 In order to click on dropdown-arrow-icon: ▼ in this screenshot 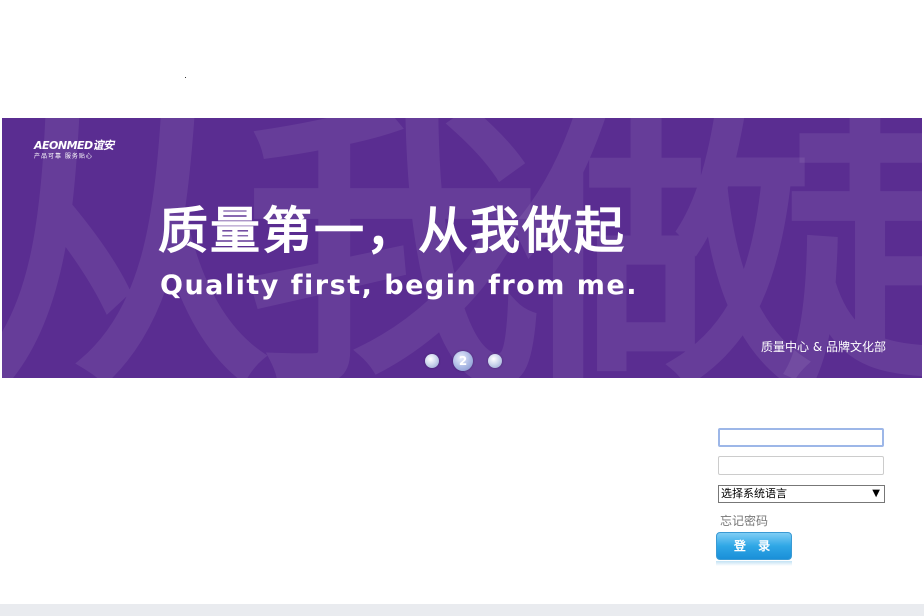, I will do `click(876, 493)`.